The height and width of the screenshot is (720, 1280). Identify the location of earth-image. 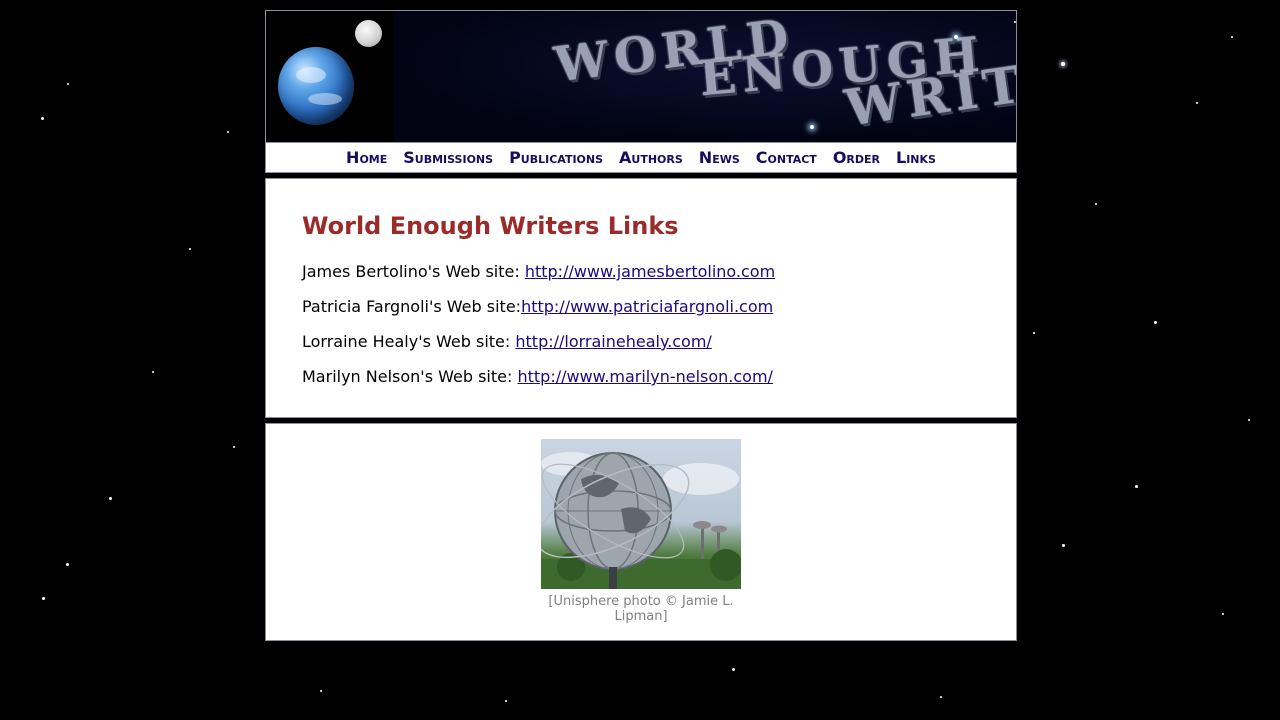
(316, 86).